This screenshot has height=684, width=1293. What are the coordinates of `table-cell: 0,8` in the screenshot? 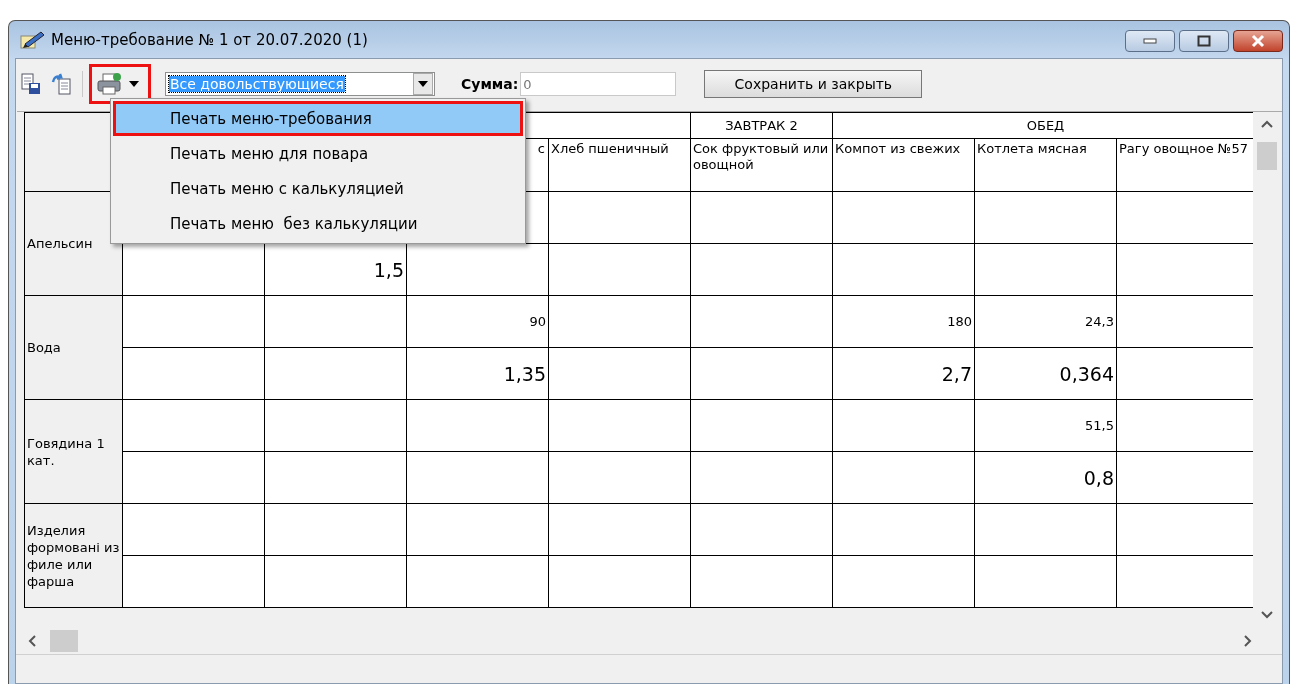 It's located at (1045, 477).